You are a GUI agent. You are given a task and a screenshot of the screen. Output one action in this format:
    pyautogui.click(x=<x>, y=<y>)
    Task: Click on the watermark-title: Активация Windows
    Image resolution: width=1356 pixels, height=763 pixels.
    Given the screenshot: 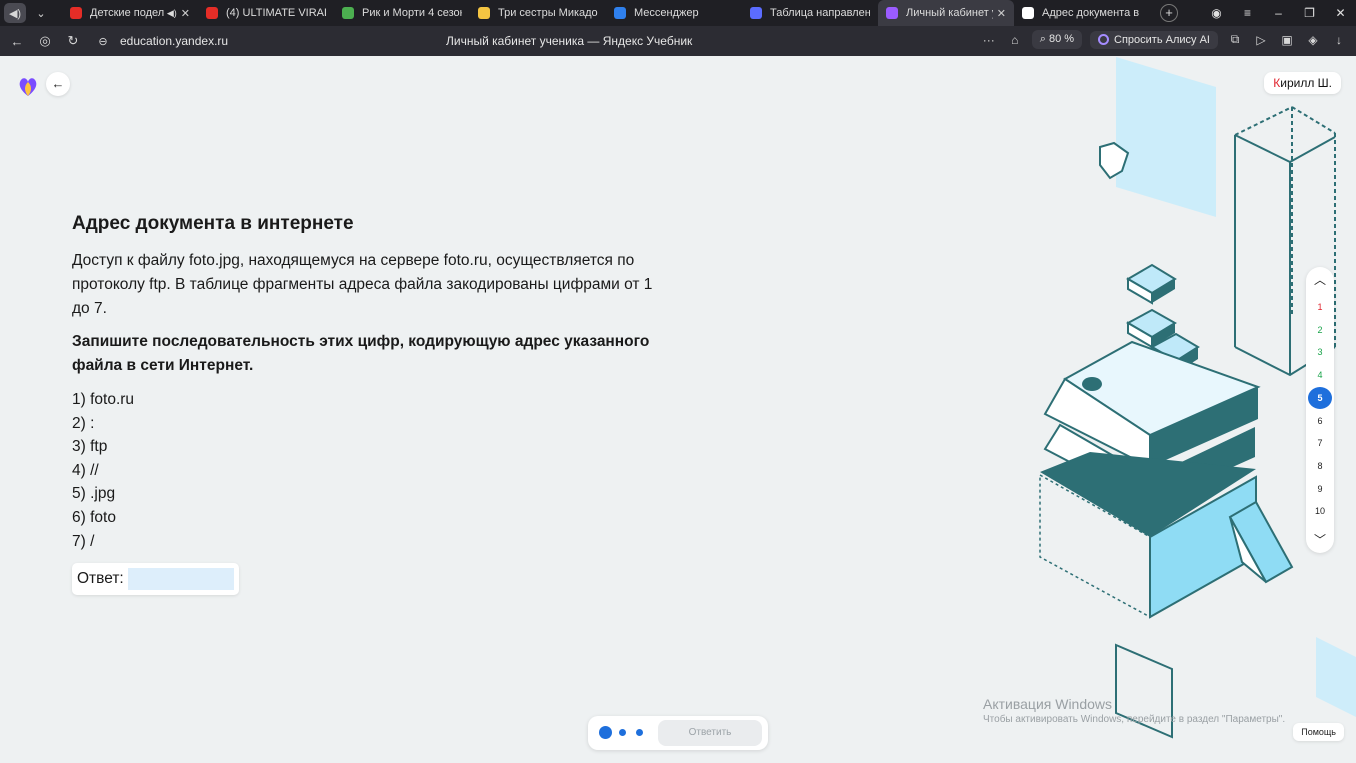 What is the action you would take?
    pyautogui.click(x=1048, y=704)
    